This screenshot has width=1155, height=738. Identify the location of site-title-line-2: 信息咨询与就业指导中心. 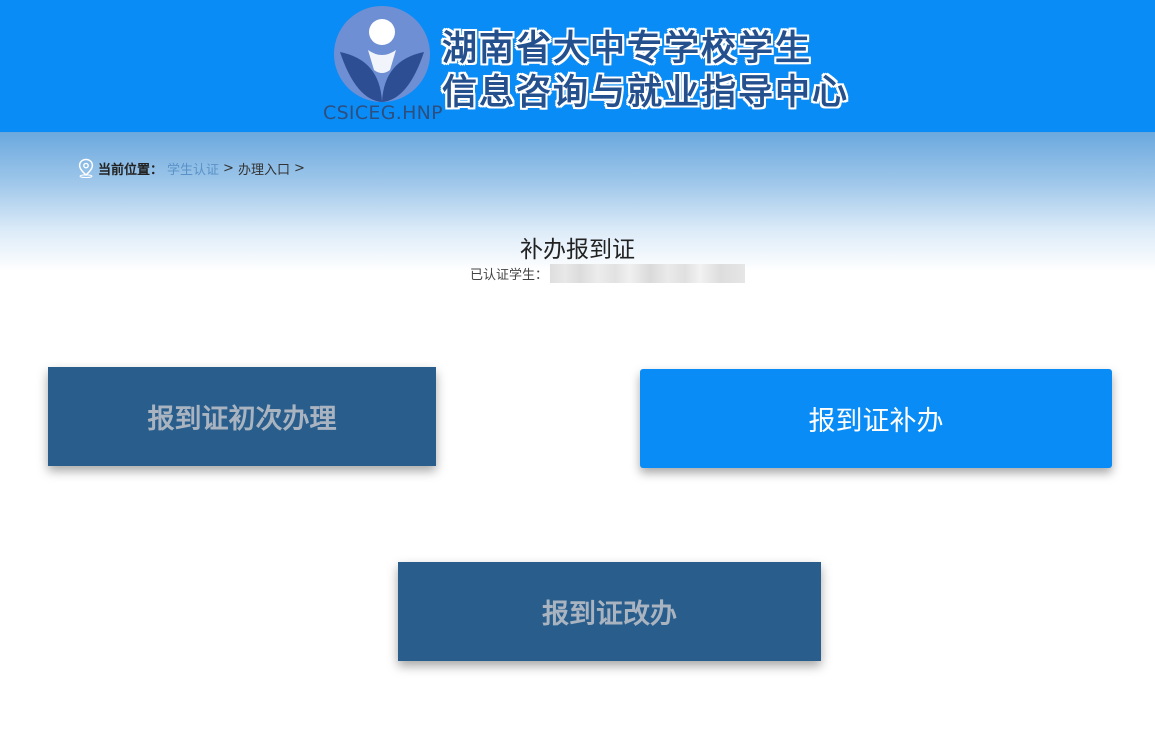
(646, 93).